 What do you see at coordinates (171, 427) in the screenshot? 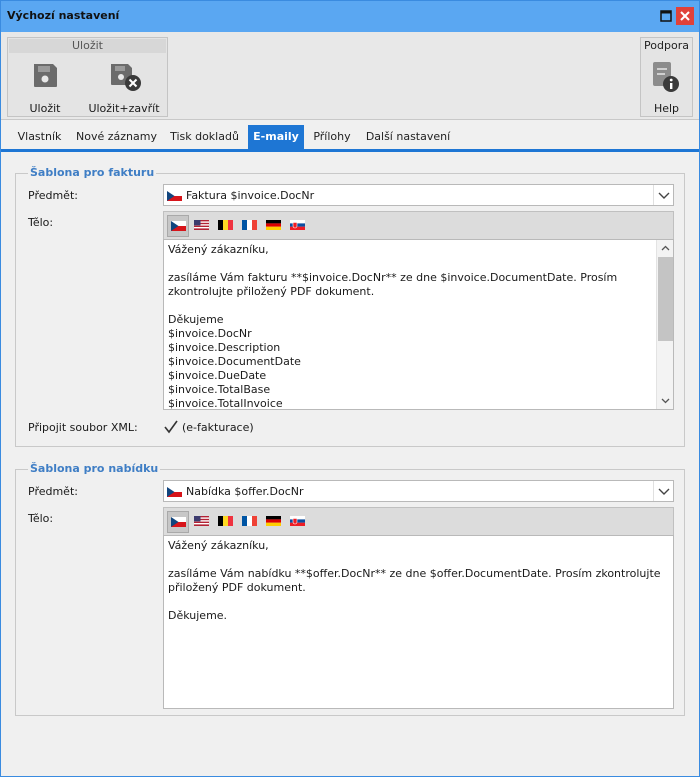
I see `checkmark-icon` at bounding box center [171, 427].